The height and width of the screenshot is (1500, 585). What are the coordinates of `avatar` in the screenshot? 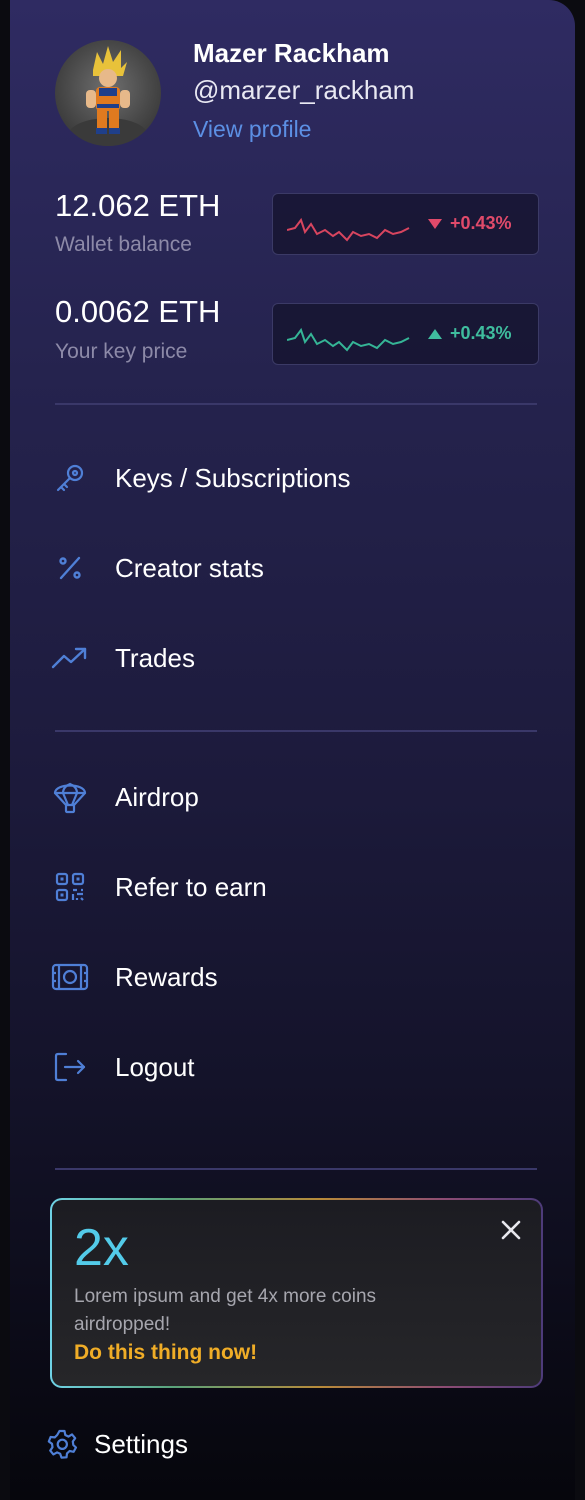 It's located at (108, 93).